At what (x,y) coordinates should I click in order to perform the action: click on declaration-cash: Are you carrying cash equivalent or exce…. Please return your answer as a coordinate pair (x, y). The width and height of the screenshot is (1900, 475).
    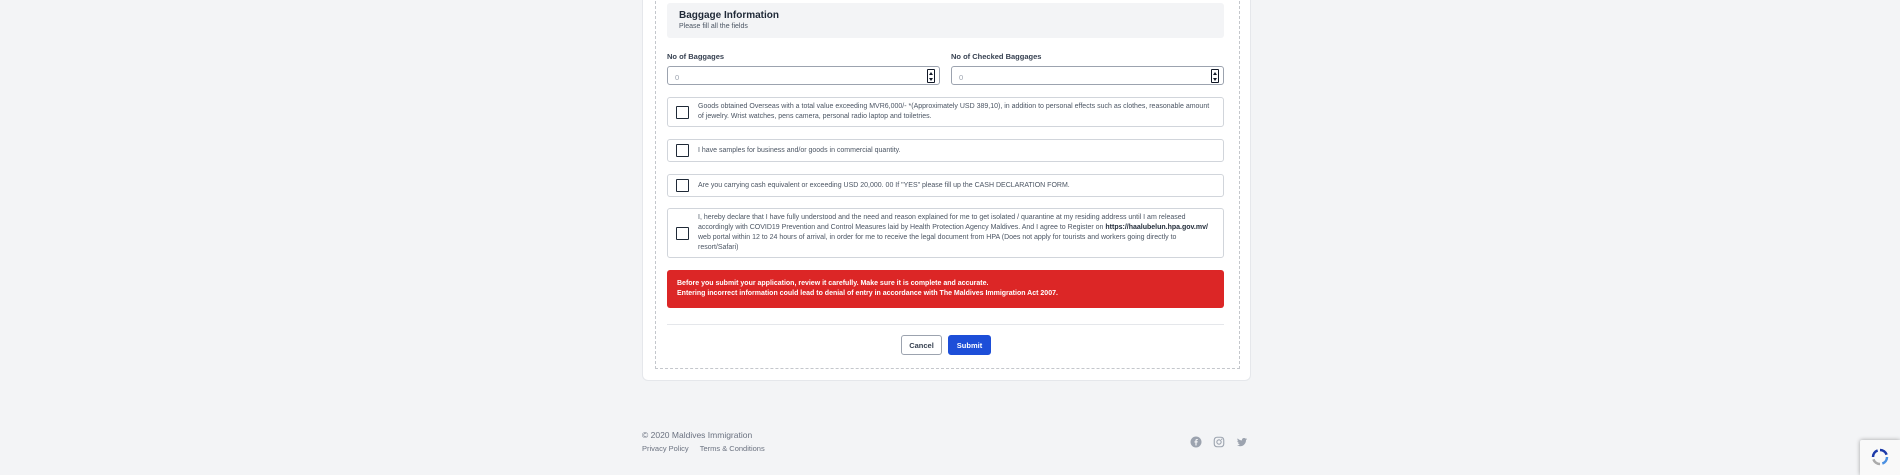
    Looking at the image, I should click on (945, 185).